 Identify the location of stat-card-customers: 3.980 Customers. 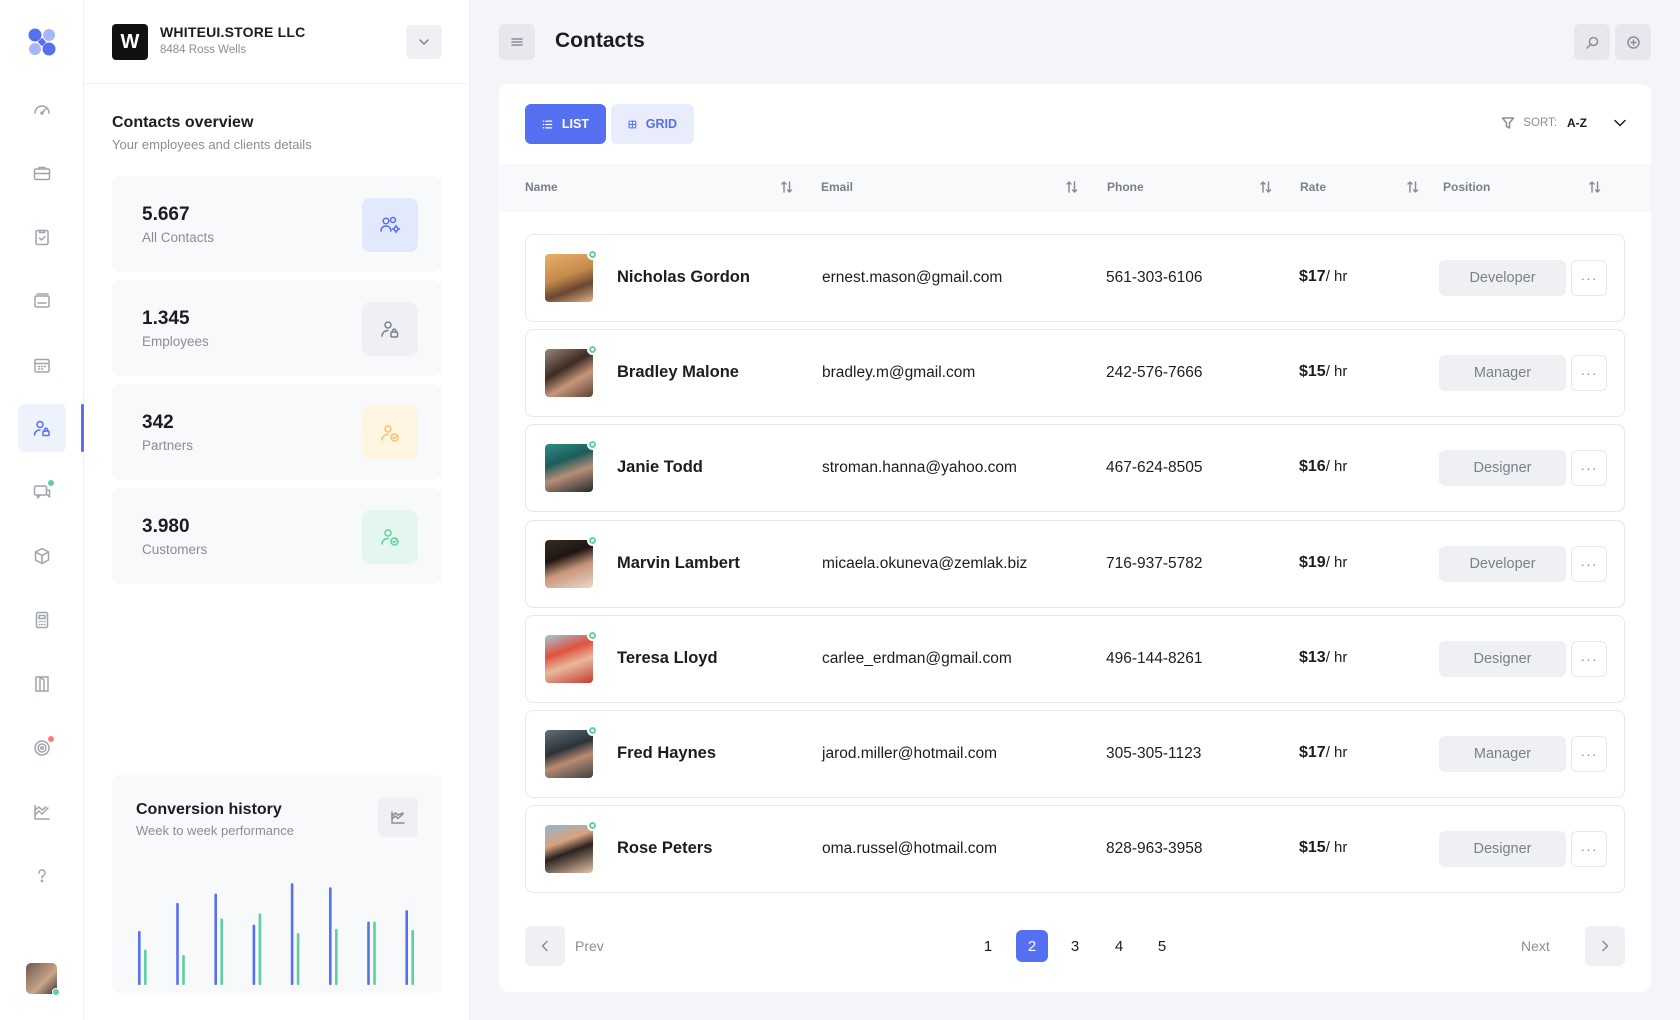
(277, 536).